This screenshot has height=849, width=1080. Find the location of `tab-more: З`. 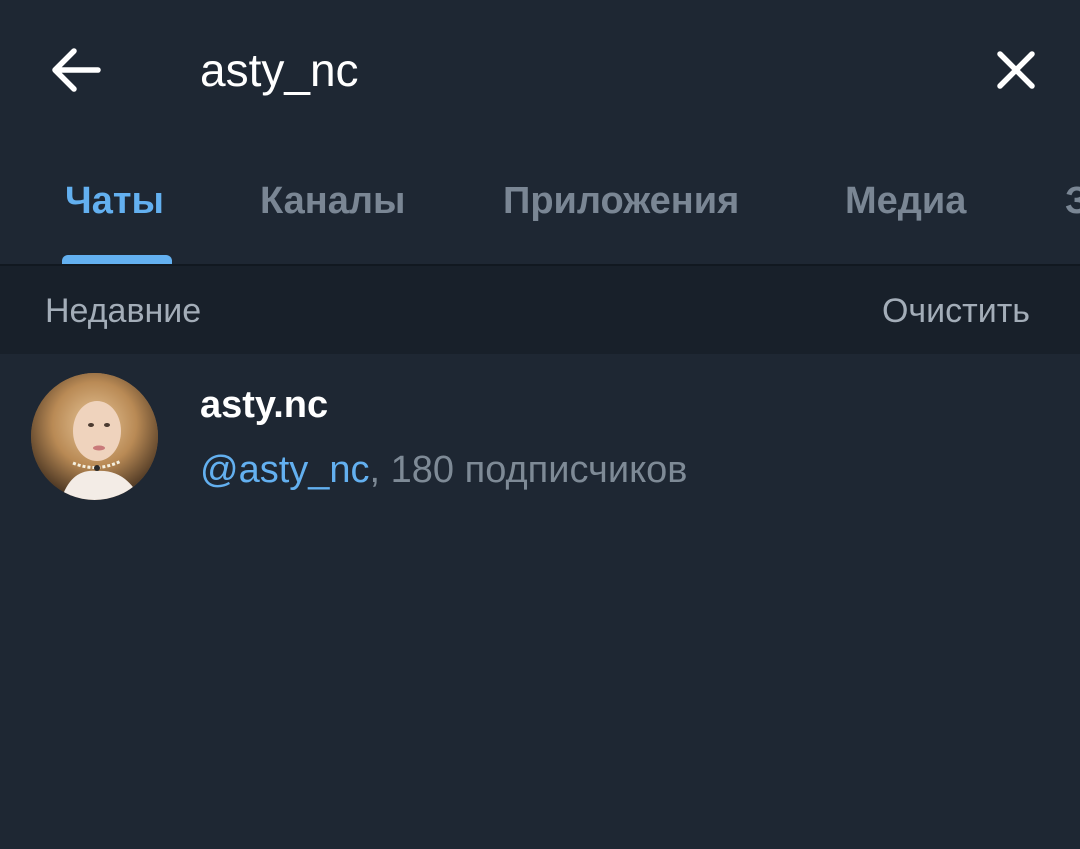

tab-more: З is located at coordinates (1072, 201).